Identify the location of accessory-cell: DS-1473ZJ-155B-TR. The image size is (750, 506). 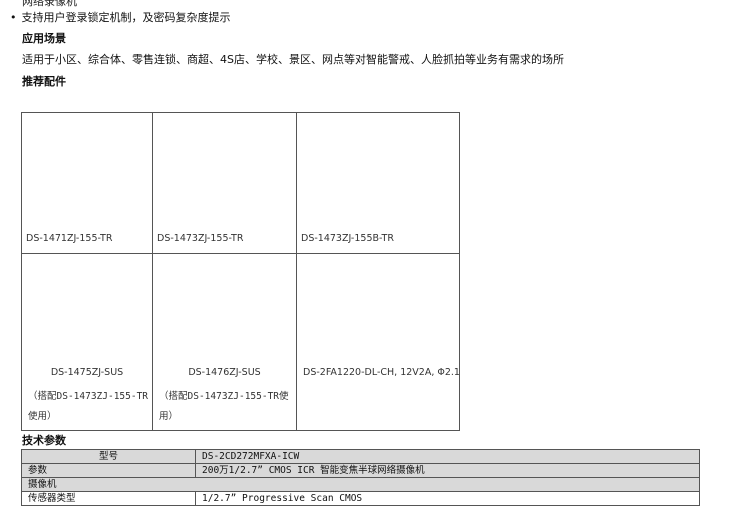
(378, 183).